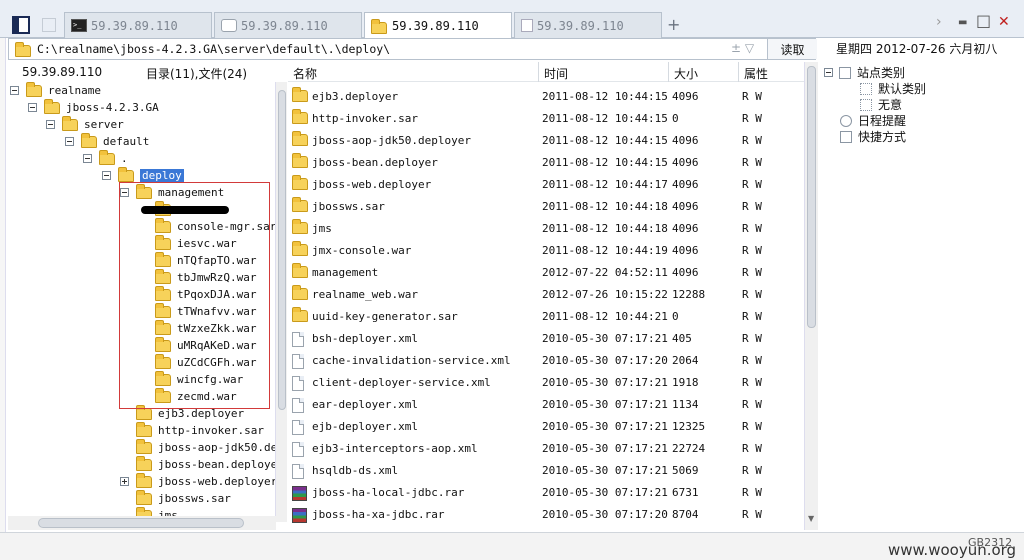 This screenshot has width=1024, height=560. Describe the element at coordinates (685, 470) in the screenshot. I see `file-size: 5069` at that location.